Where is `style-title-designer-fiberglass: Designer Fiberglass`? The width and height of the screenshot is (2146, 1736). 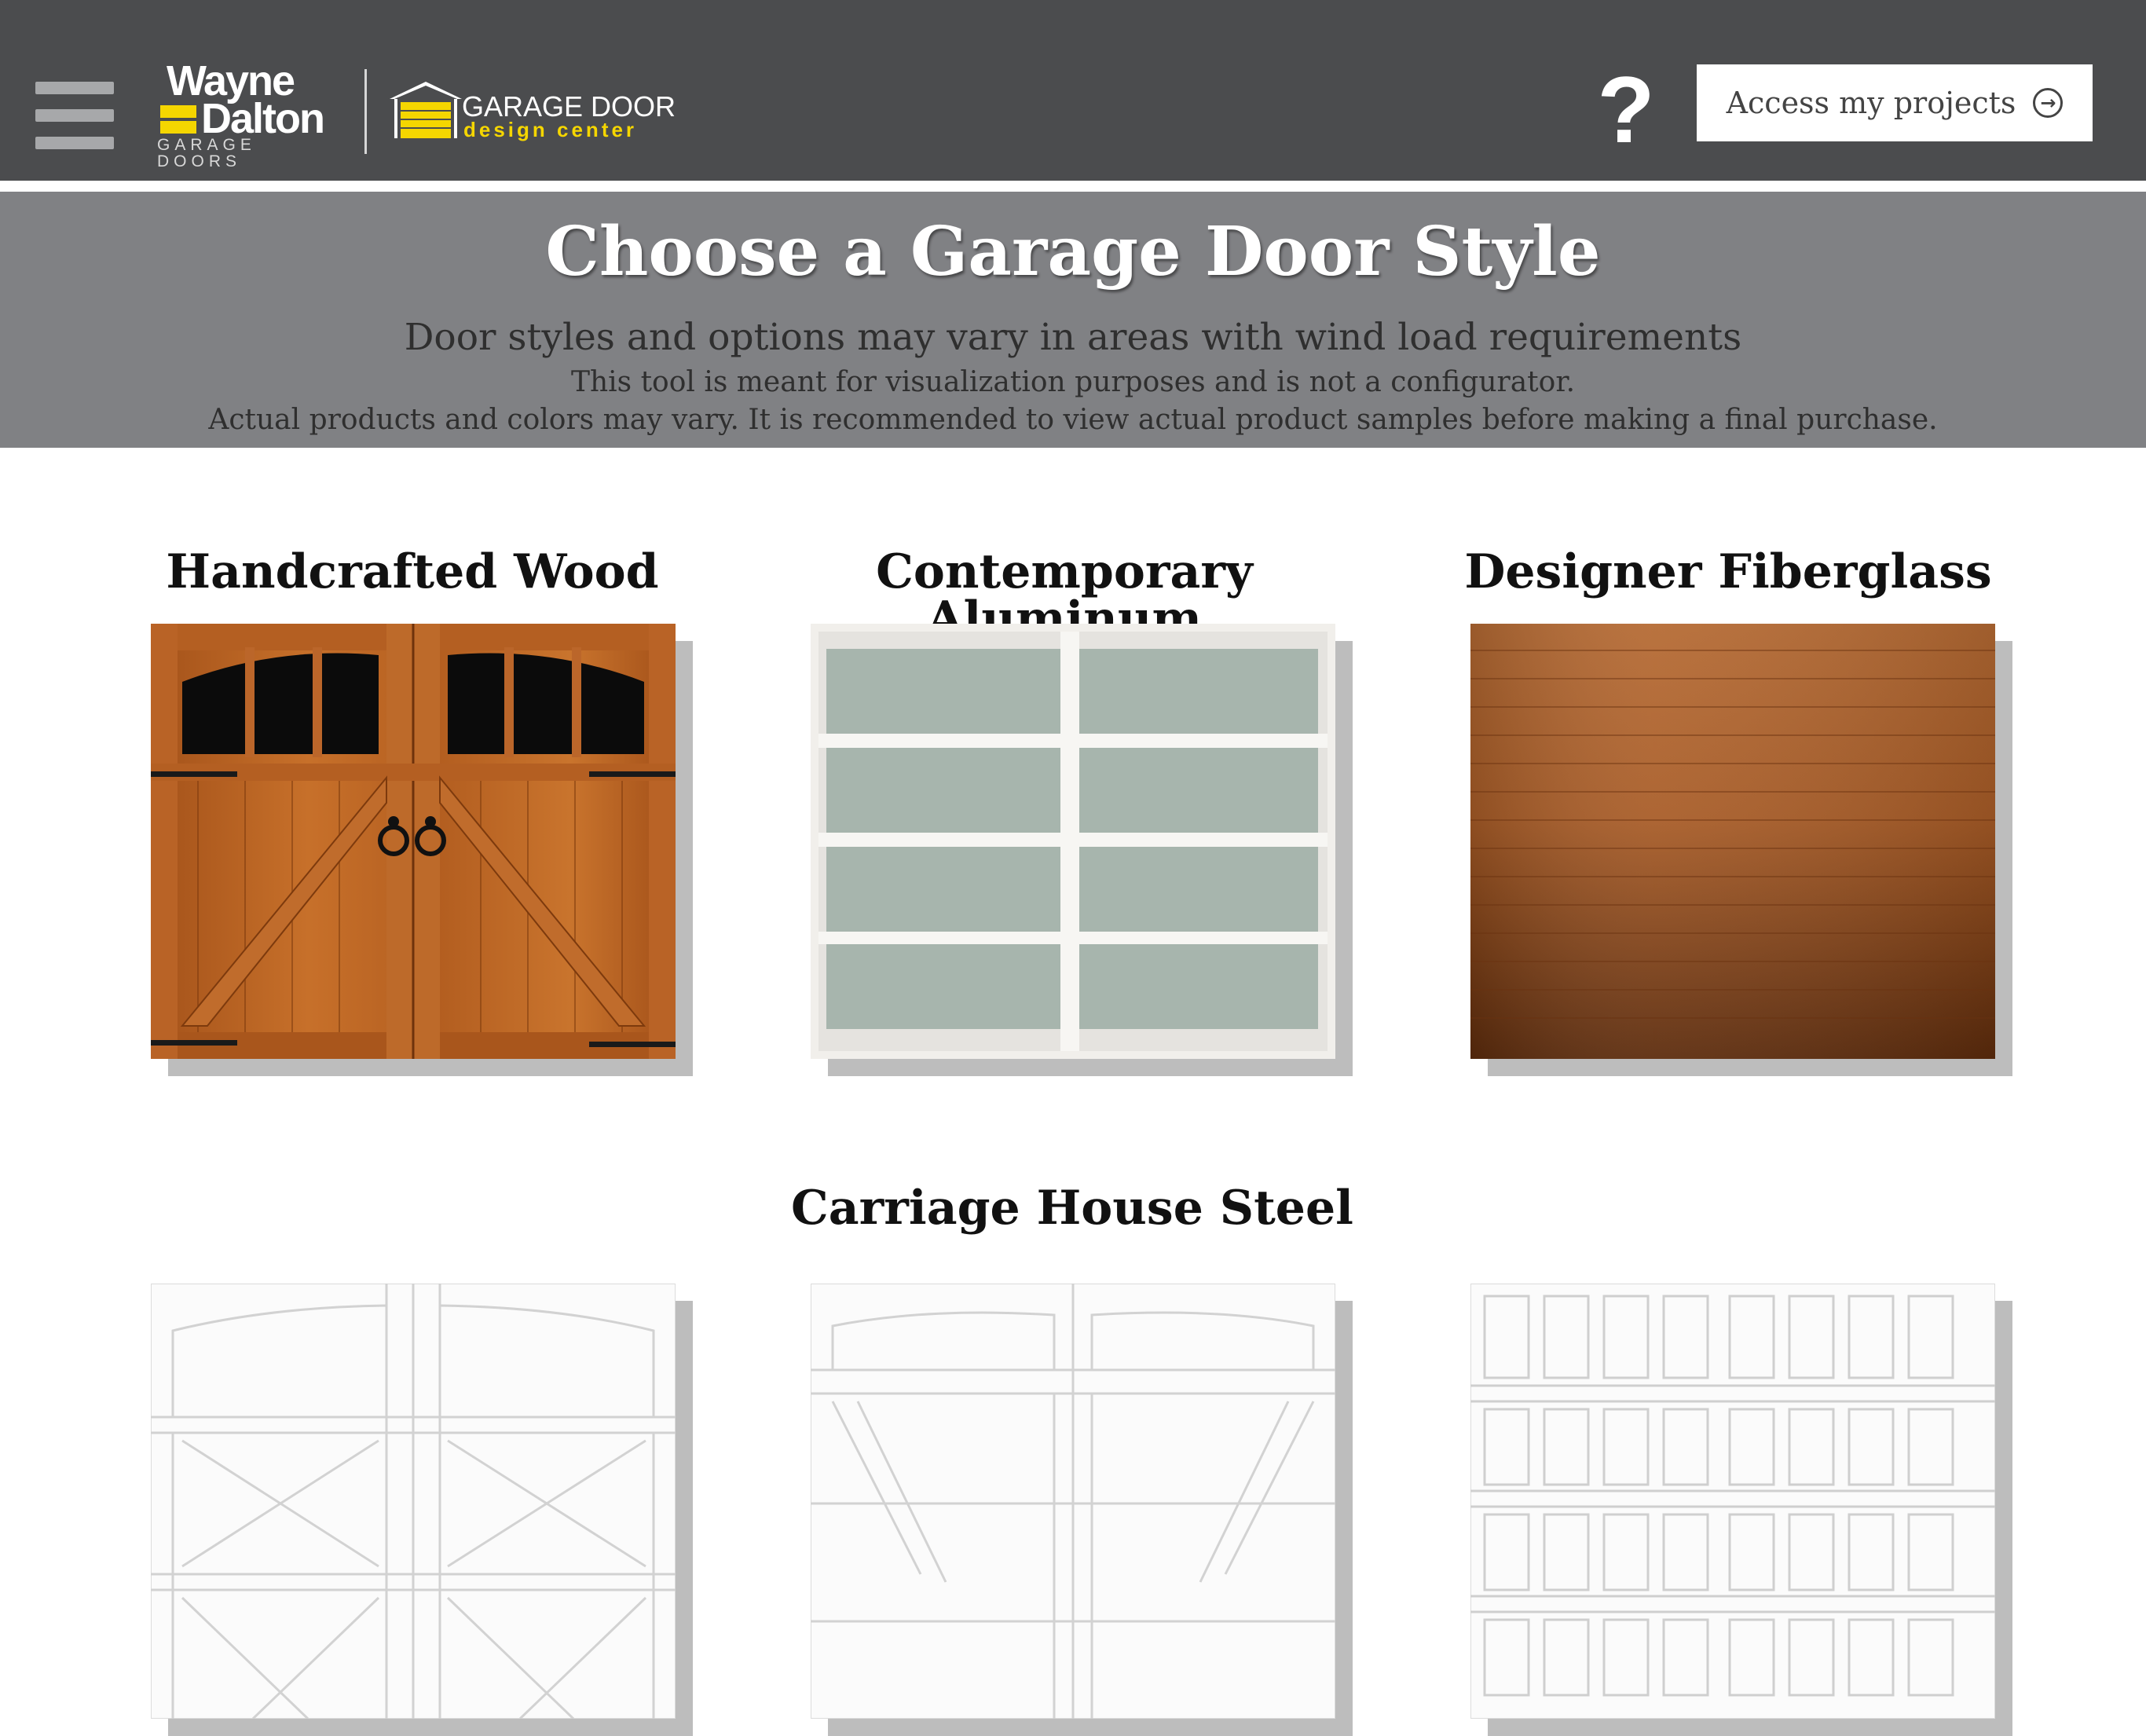
style-title-designer-fiberglass: Designer Fiberglass is located at coordinates (1728, 571).